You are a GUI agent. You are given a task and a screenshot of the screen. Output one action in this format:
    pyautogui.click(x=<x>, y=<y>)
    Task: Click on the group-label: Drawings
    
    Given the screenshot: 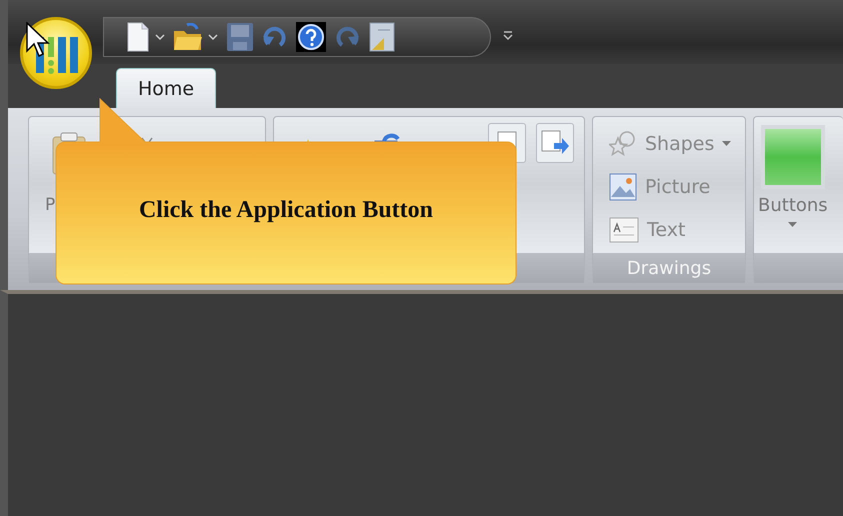 What is the action you would take?
    pyautogui.click(x=669, y=268)
    